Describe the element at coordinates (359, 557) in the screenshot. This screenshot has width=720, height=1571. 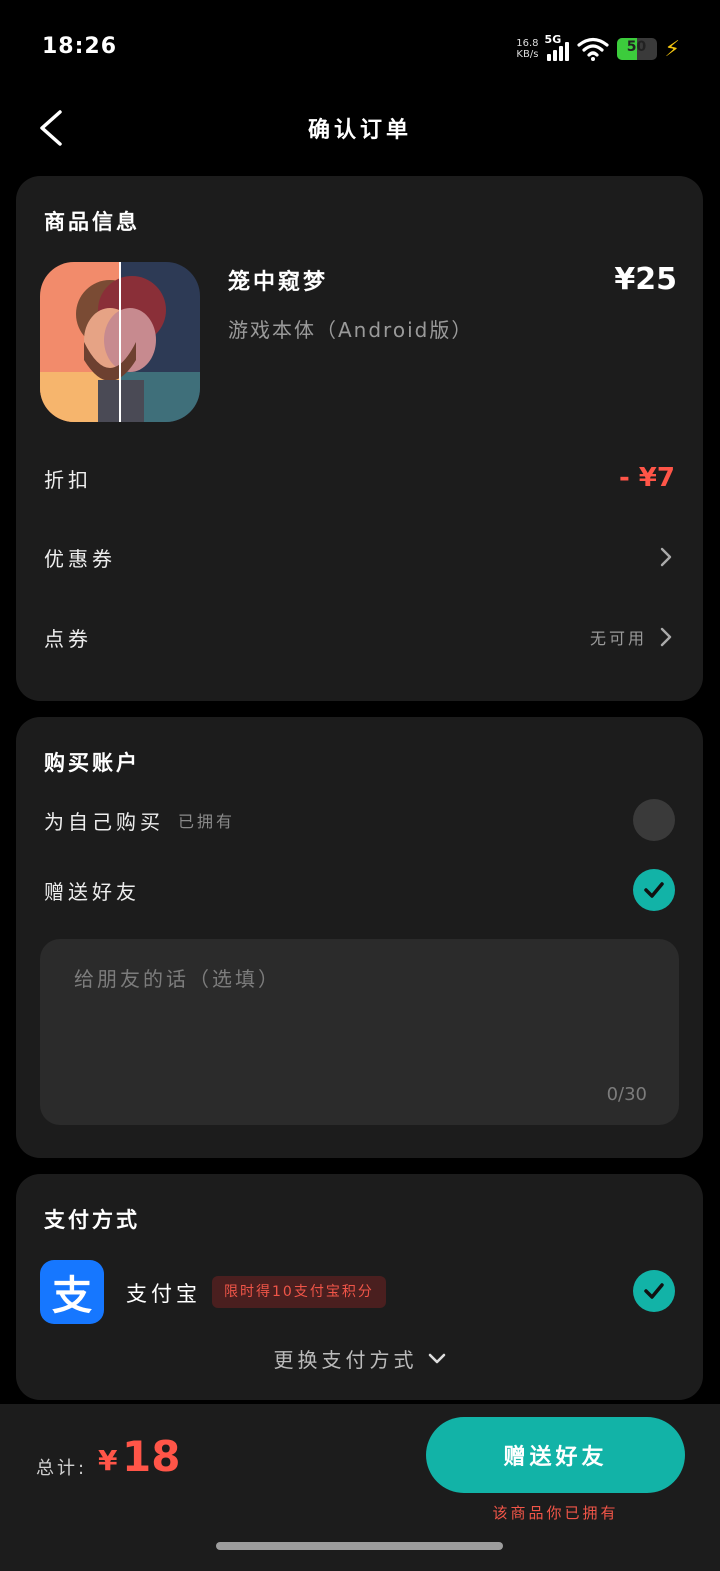
I see `coupon-row: 优惠券` at that location.